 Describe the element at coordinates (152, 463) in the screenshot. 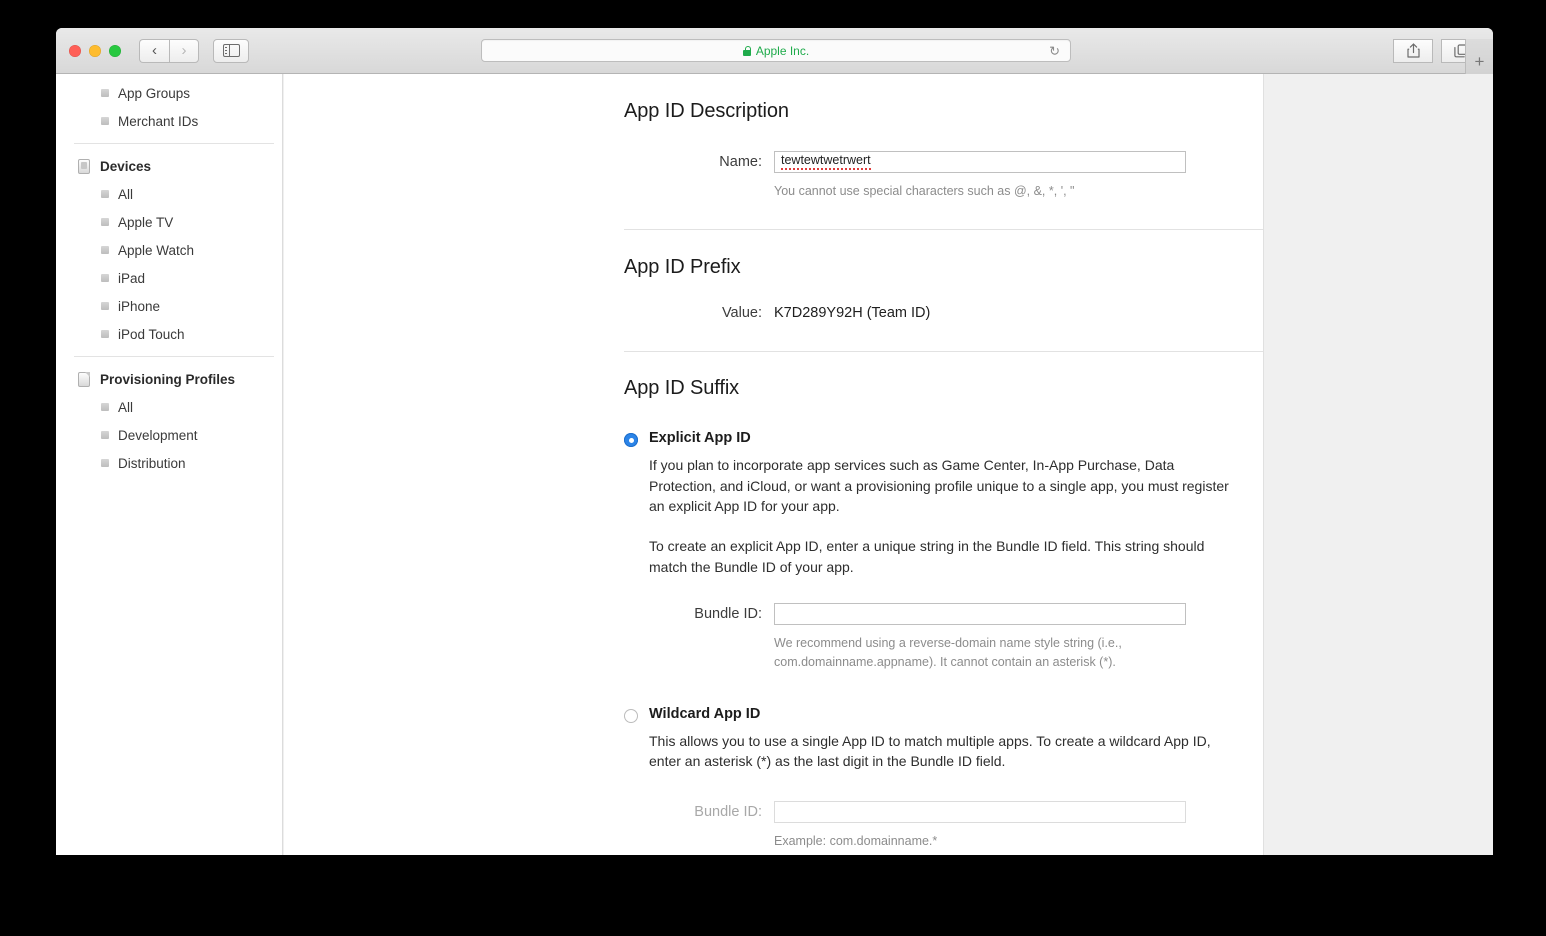

I see `sidebar-item-label: Distribution` at that location.